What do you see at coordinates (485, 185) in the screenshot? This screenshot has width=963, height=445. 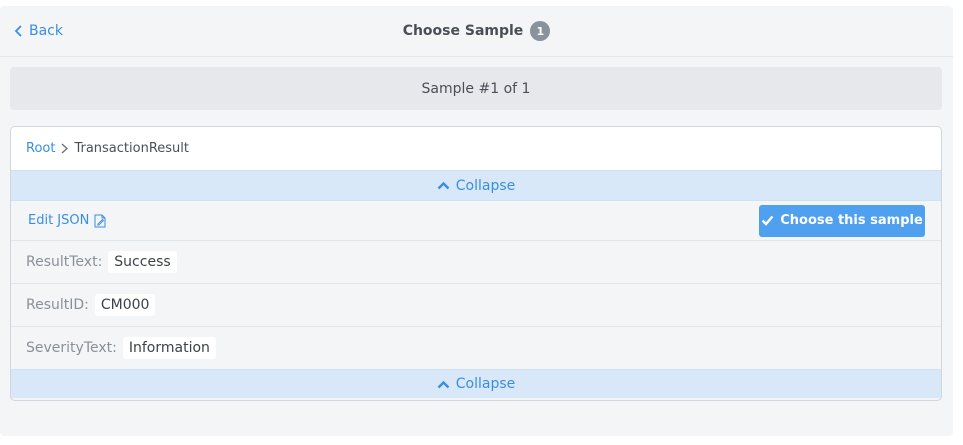 I see `collapse-top-label: Collapse` at bounding box center [485, 185].